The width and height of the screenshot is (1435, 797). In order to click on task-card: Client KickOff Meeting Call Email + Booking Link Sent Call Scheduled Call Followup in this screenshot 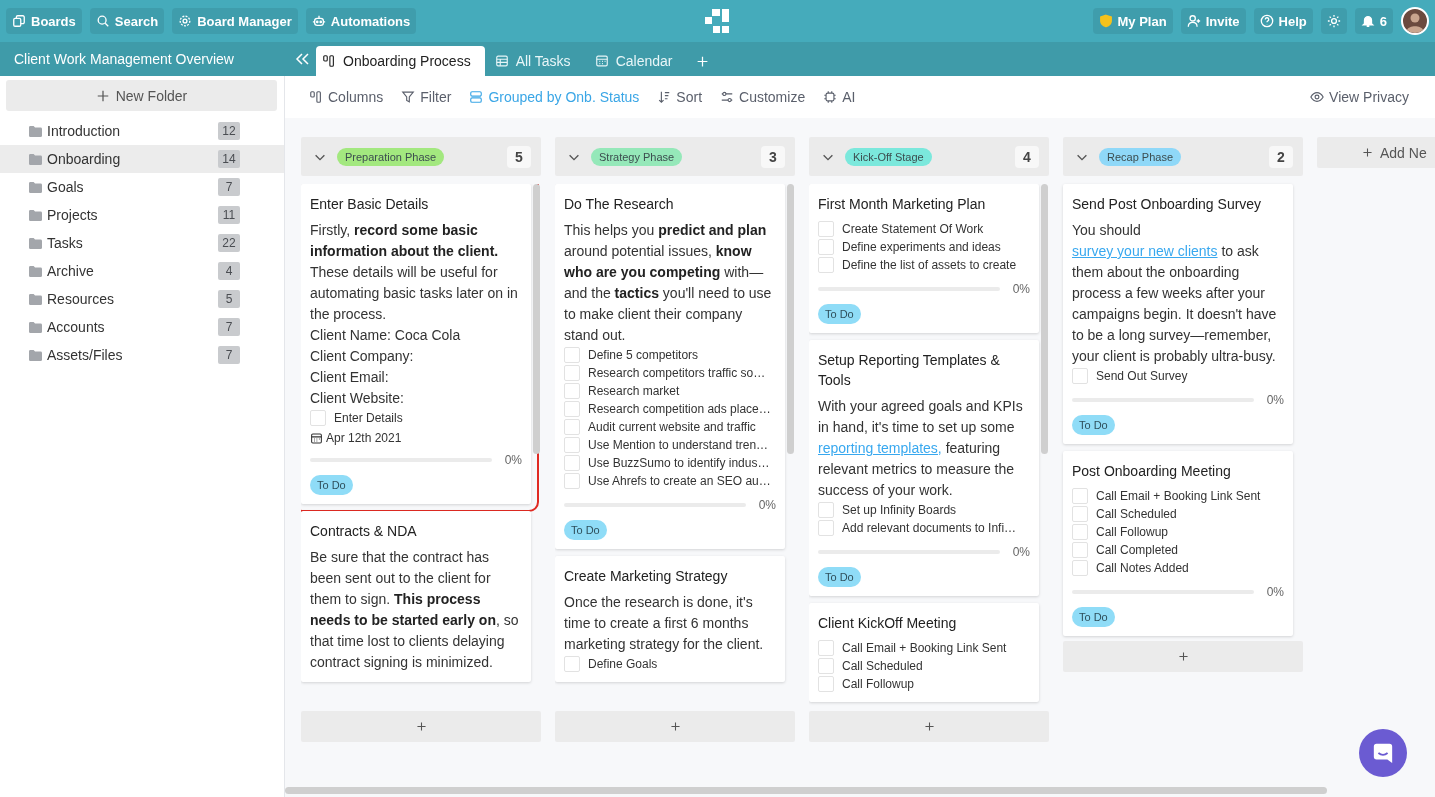, I will do `click(924, 652)`.